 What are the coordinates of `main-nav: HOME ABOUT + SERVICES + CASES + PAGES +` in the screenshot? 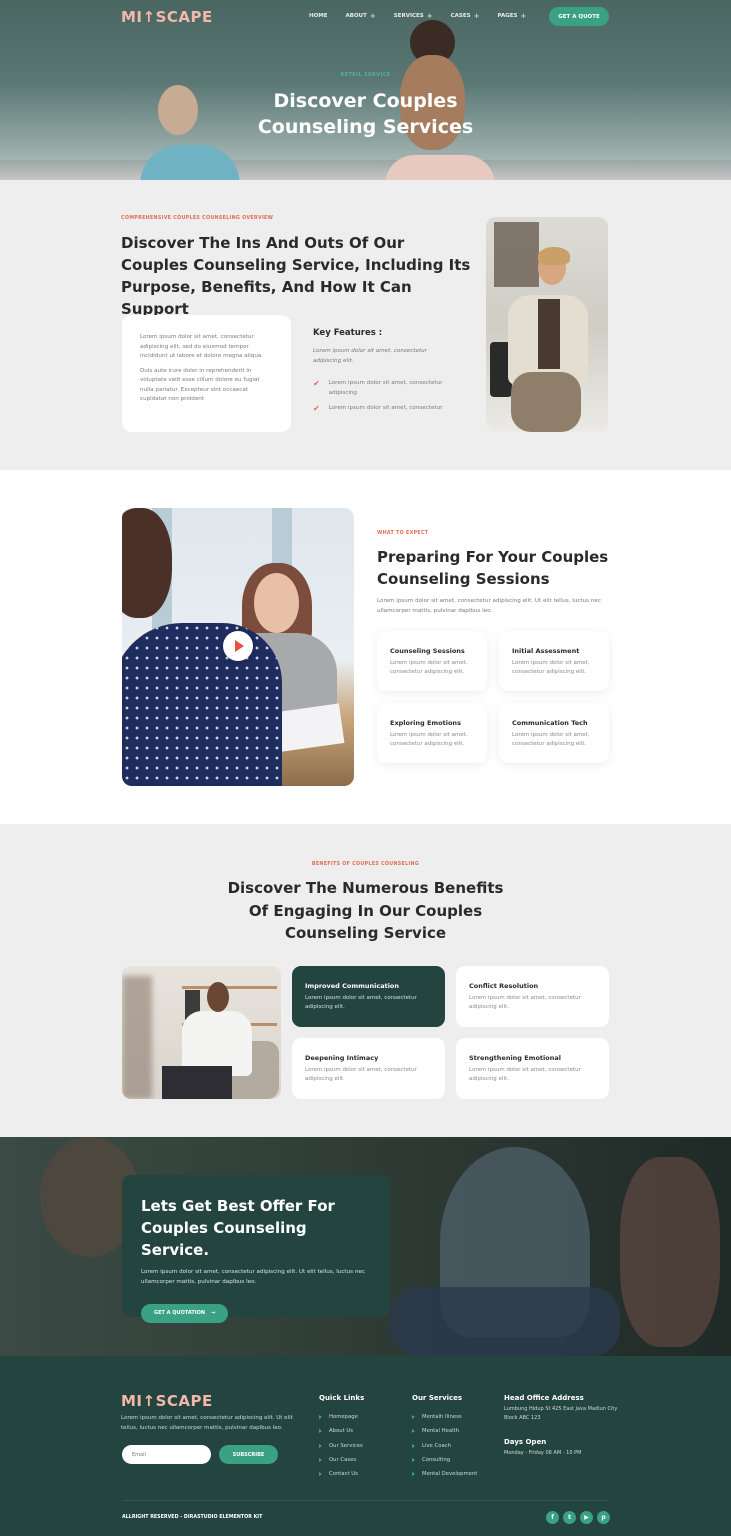 It's located at (417, 16).